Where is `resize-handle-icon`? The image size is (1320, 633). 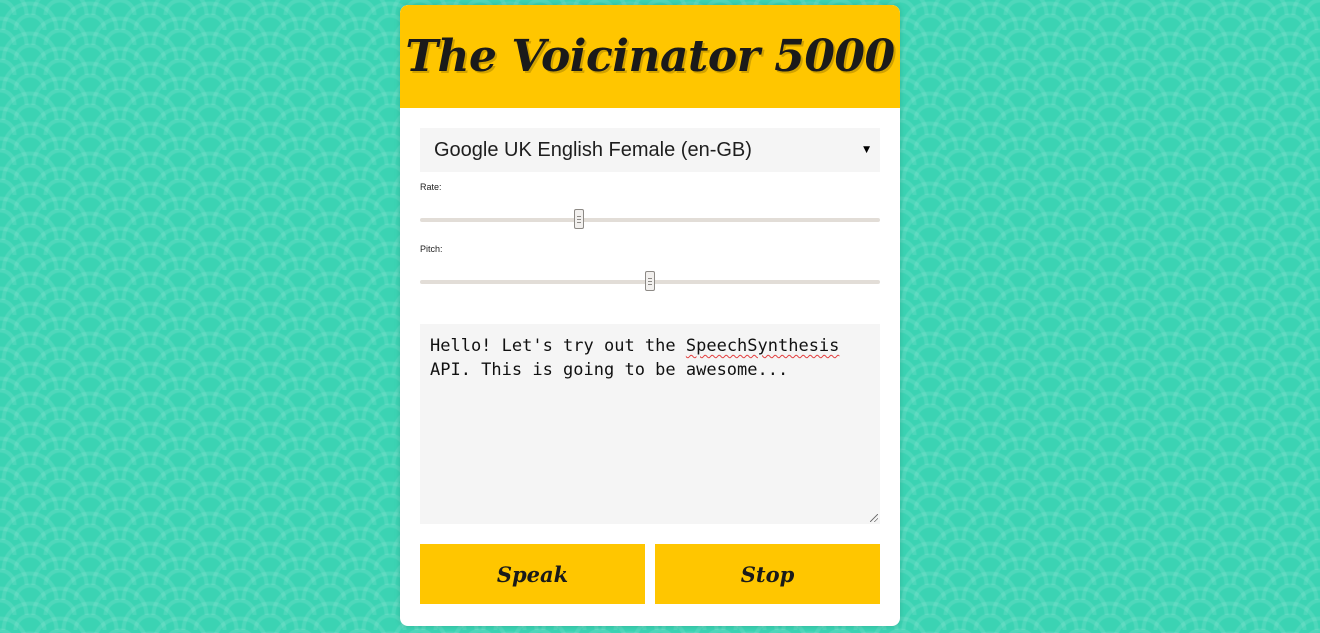
resize-handle-icon is located at coordinates (874, 518).